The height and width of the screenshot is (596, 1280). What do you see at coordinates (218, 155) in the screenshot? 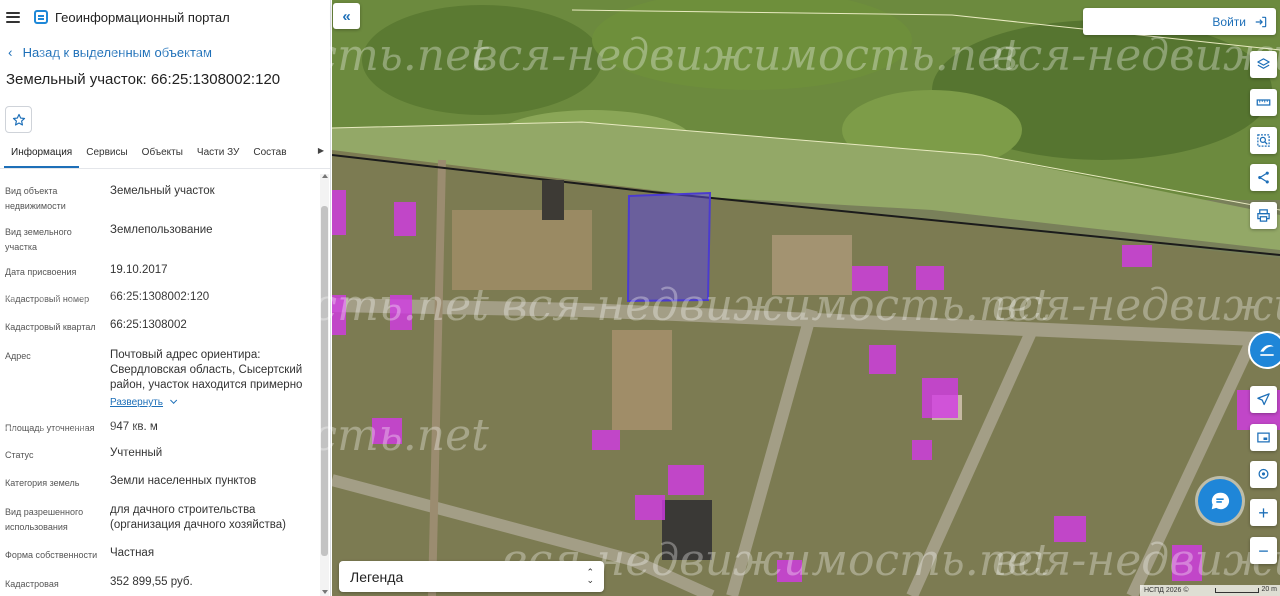
I see `tab-parcel-parts: Части ЗУ` at bounding box center [218, 155].